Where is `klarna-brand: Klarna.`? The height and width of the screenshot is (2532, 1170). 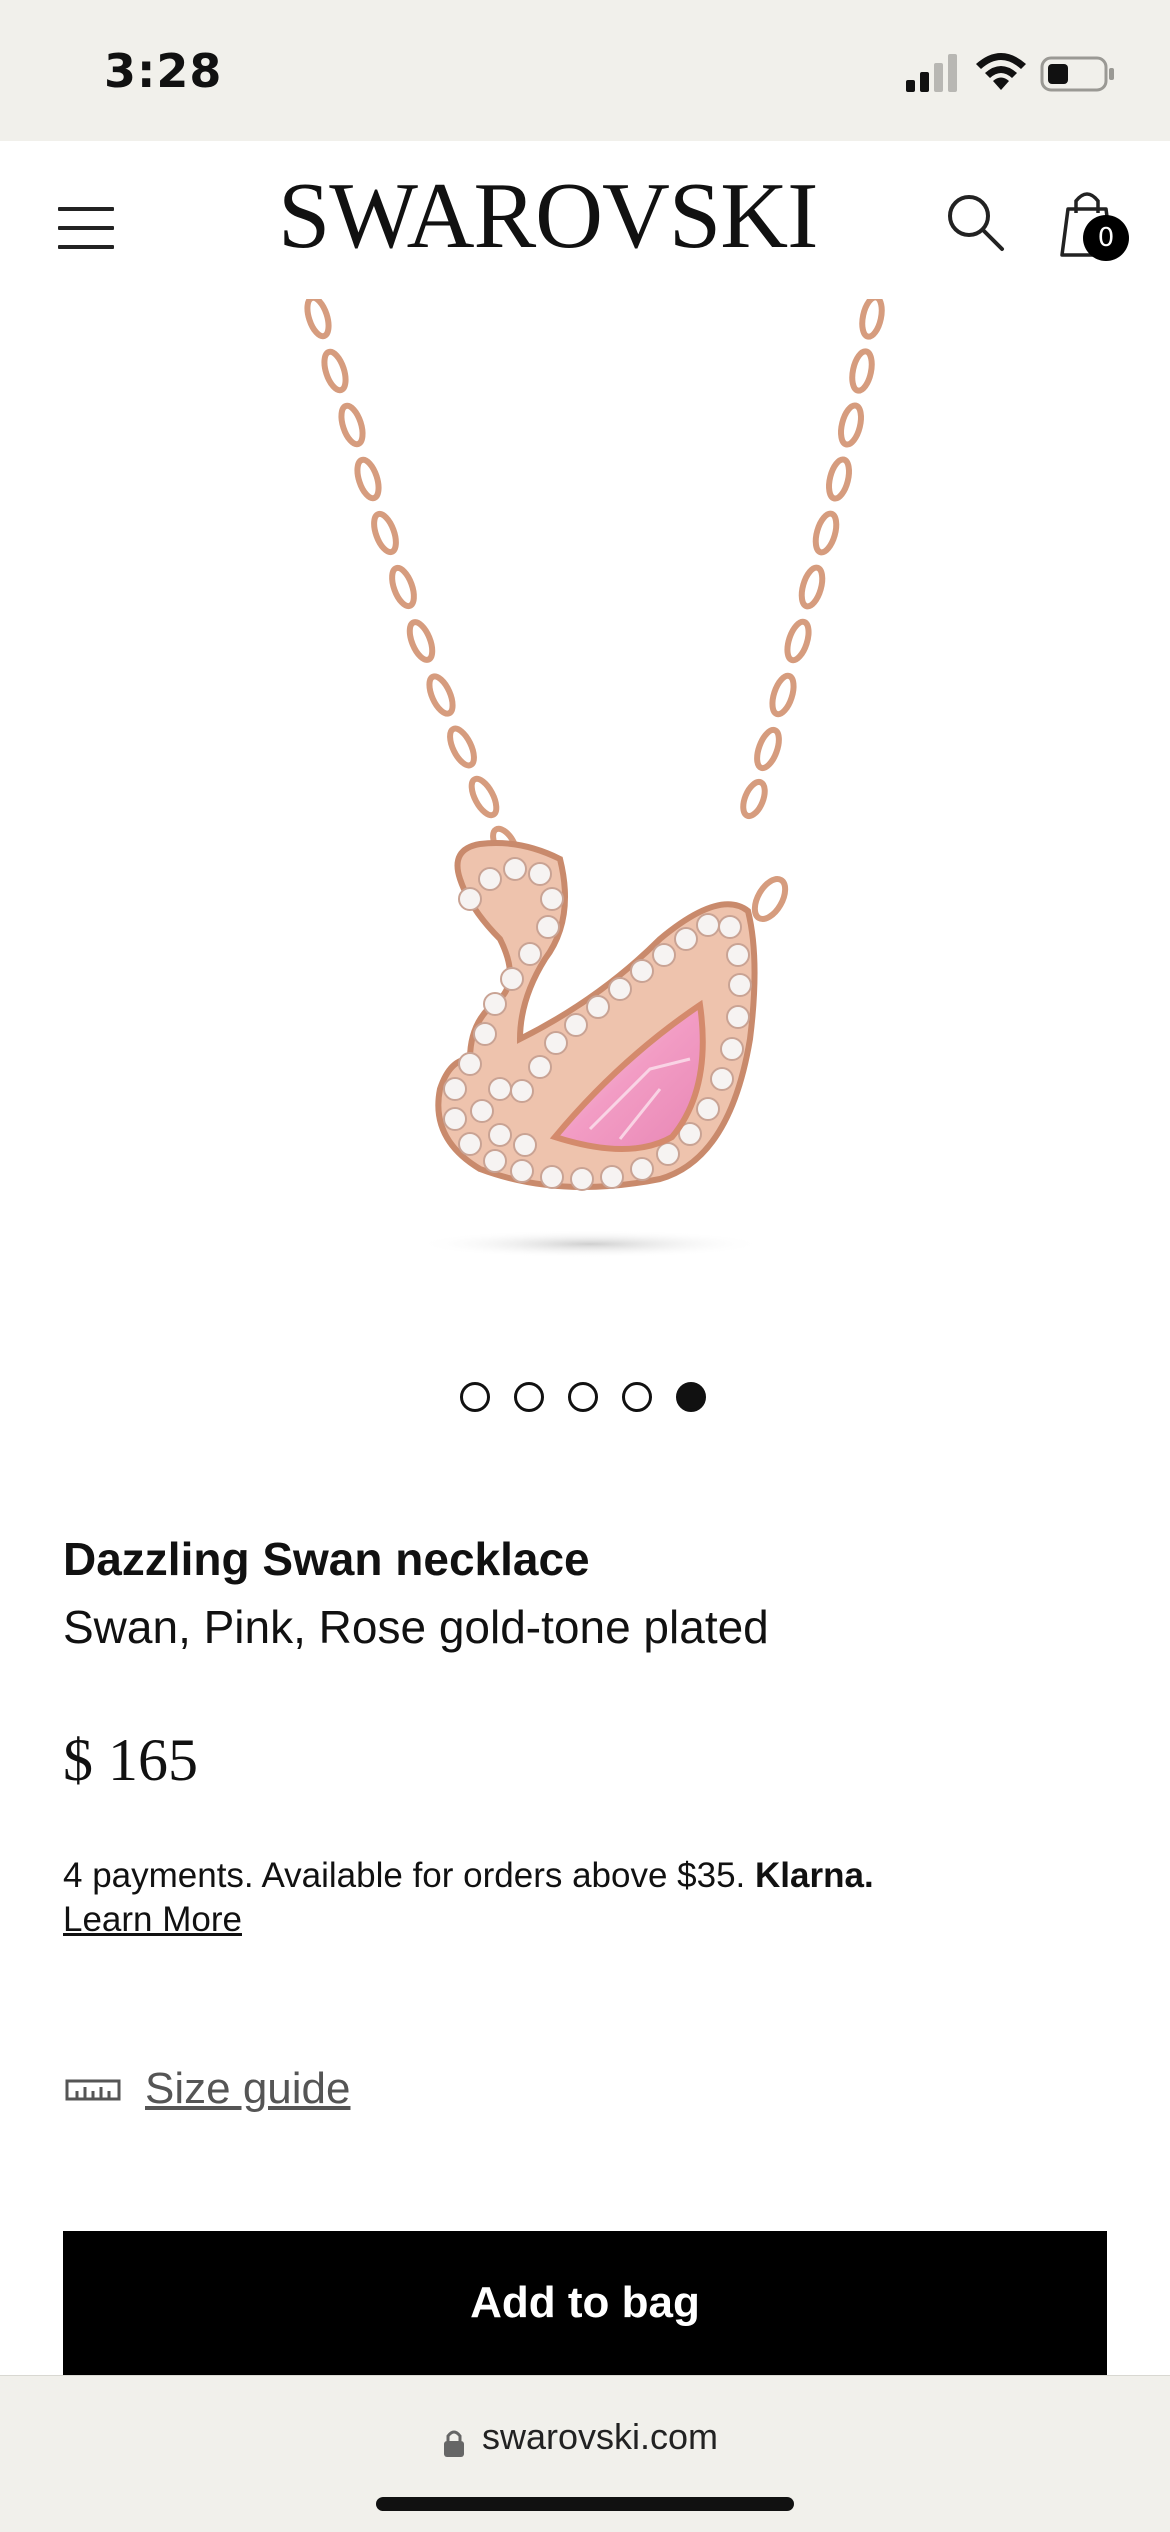
klarna-brand: Klarna. is located at coordinates (814, 1875).